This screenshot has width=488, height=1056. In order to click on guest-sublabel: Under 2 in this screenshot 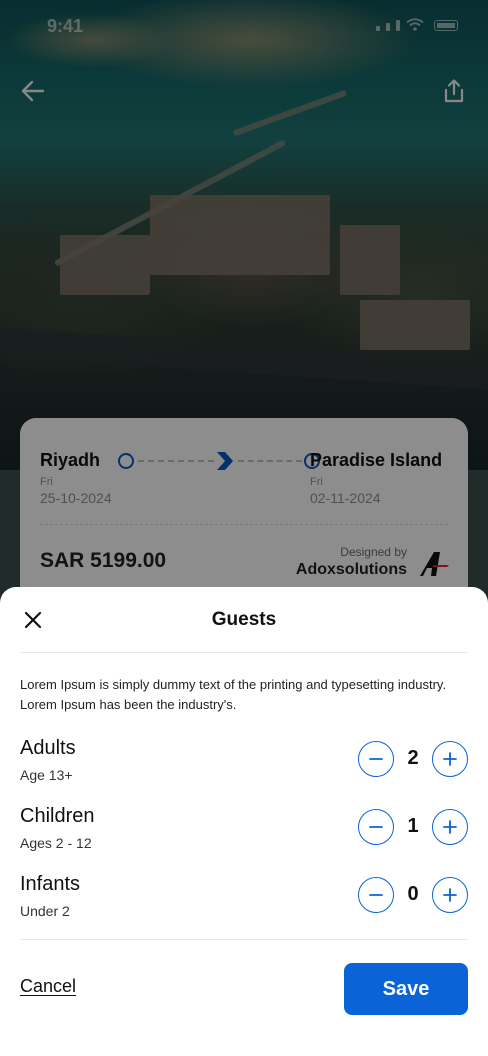, I will do `click(45, 911)`.